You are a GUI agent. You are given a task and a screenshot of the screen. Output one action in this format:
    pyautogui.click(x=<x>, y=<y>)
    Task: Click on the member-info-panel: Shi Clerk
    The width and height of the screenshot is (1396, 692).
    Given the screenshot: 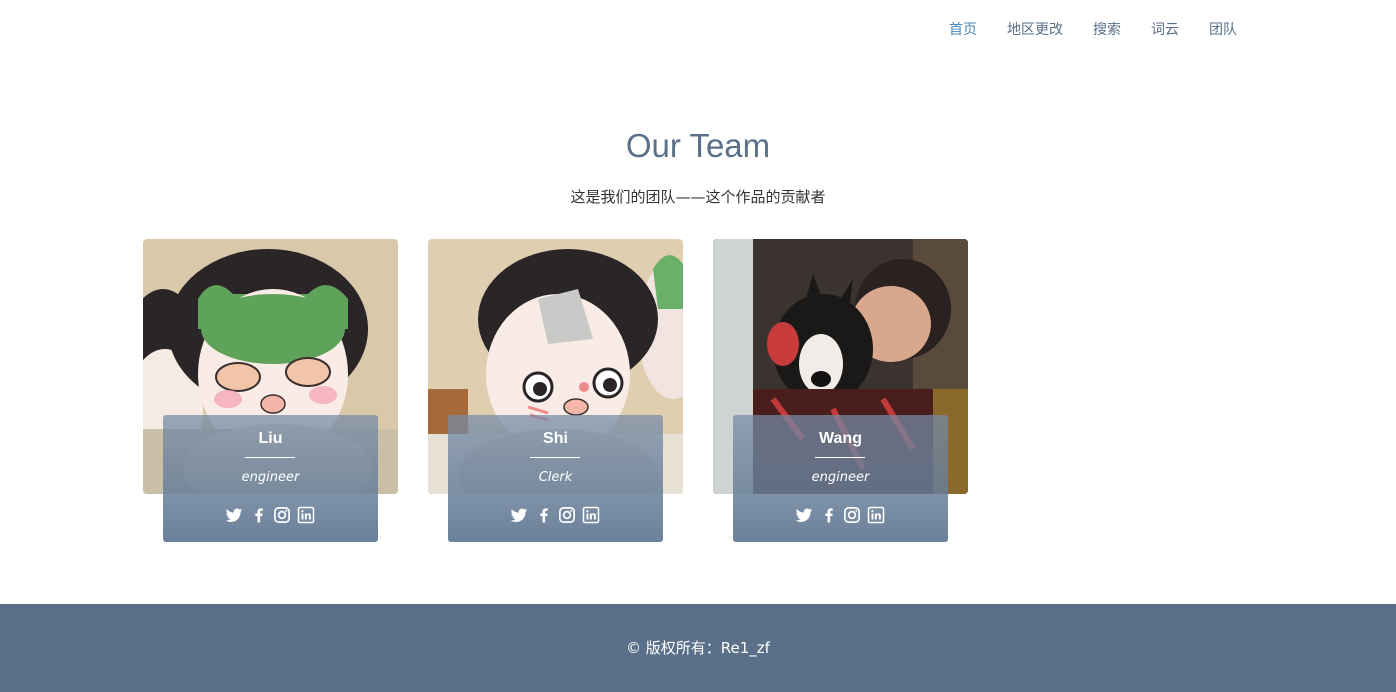 What is the action you would take?
    pyautogui.click(x=555, y=478)
    